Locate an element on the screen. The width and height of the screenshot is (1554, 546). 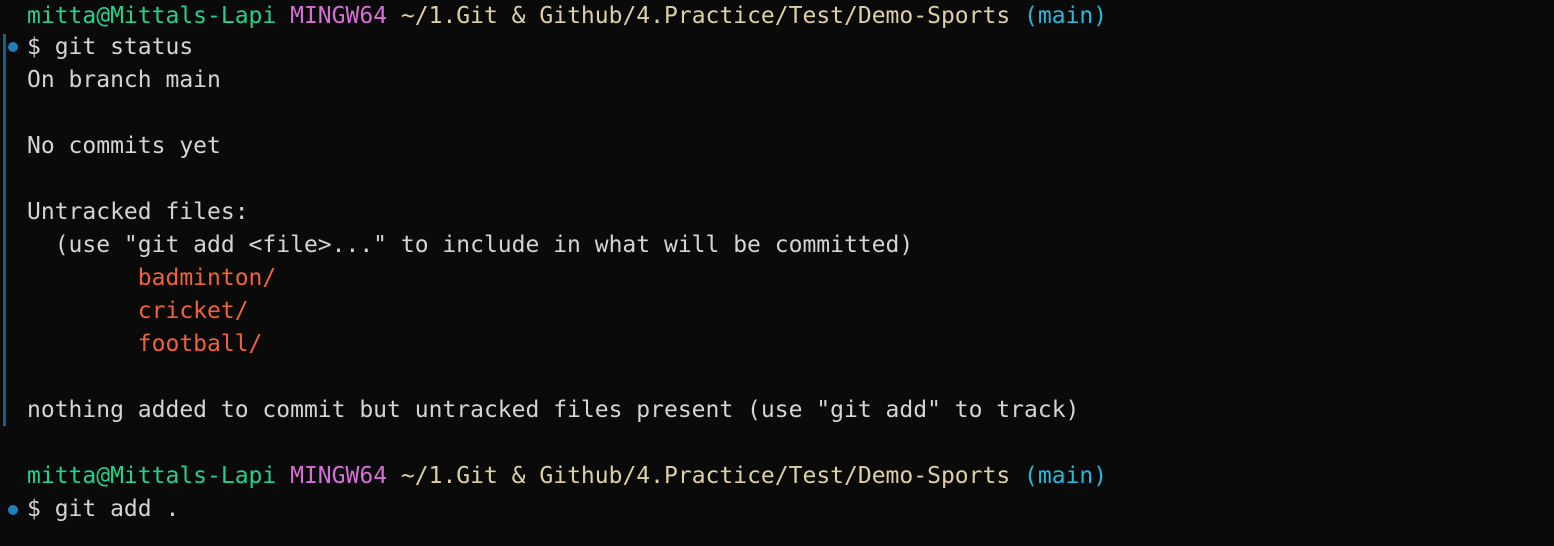
untracked-file-item: badminton/ is located at coordinates (152, 278).